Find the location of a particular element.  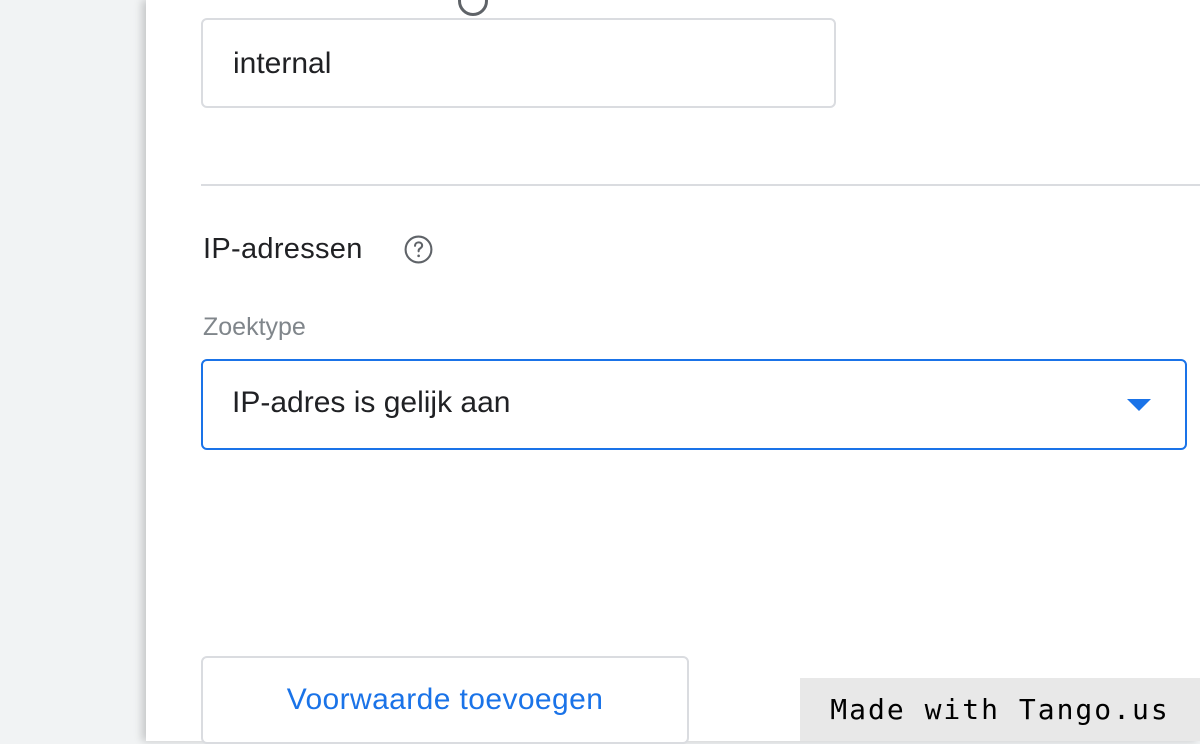

cropped-field-label is located at coordinates (438, 8).